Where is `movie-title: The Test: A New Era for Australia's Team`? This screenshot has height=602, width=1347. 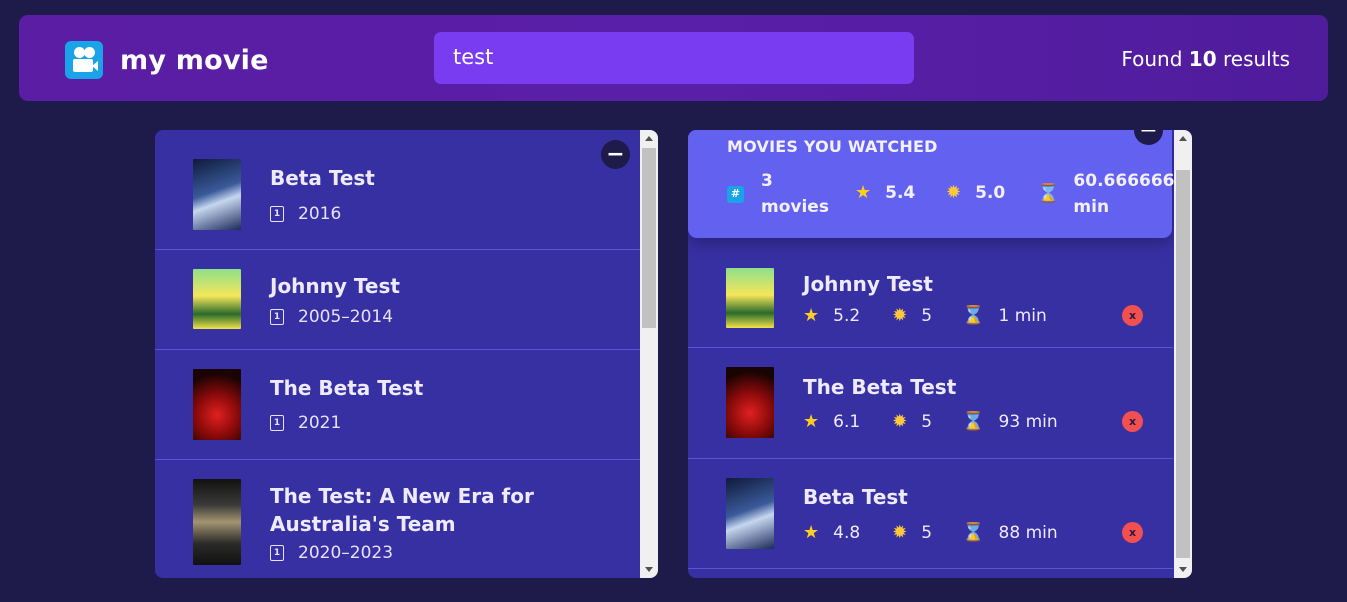
movie-title: The Test: A New Era for Australia's Team is located at coordinates (402, 510).